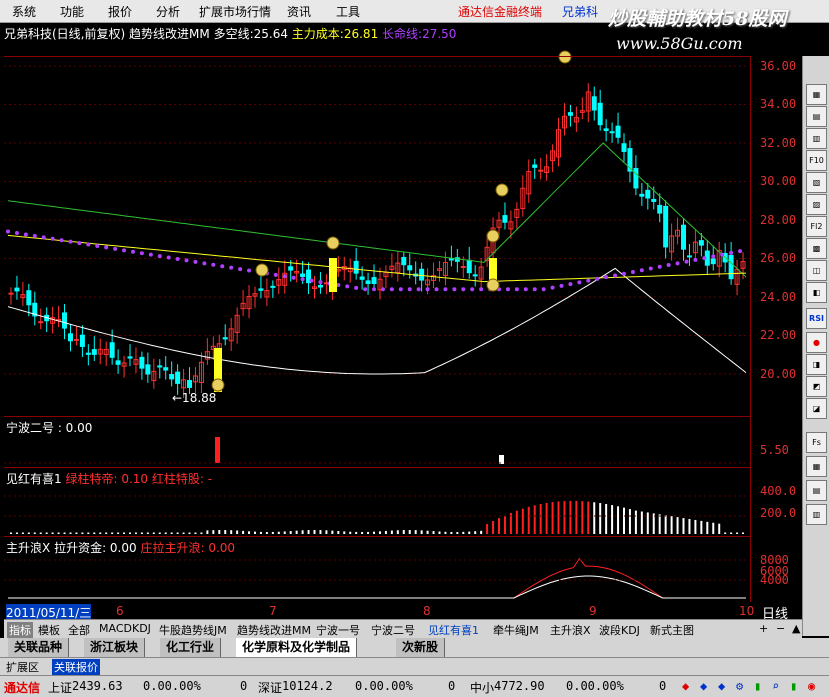 This screenshot has height=697, width=829. What do you see at coordinates (685, 686) in the screenshot?
I see `alert-icon: ◆` at bounding box center [685, 686].